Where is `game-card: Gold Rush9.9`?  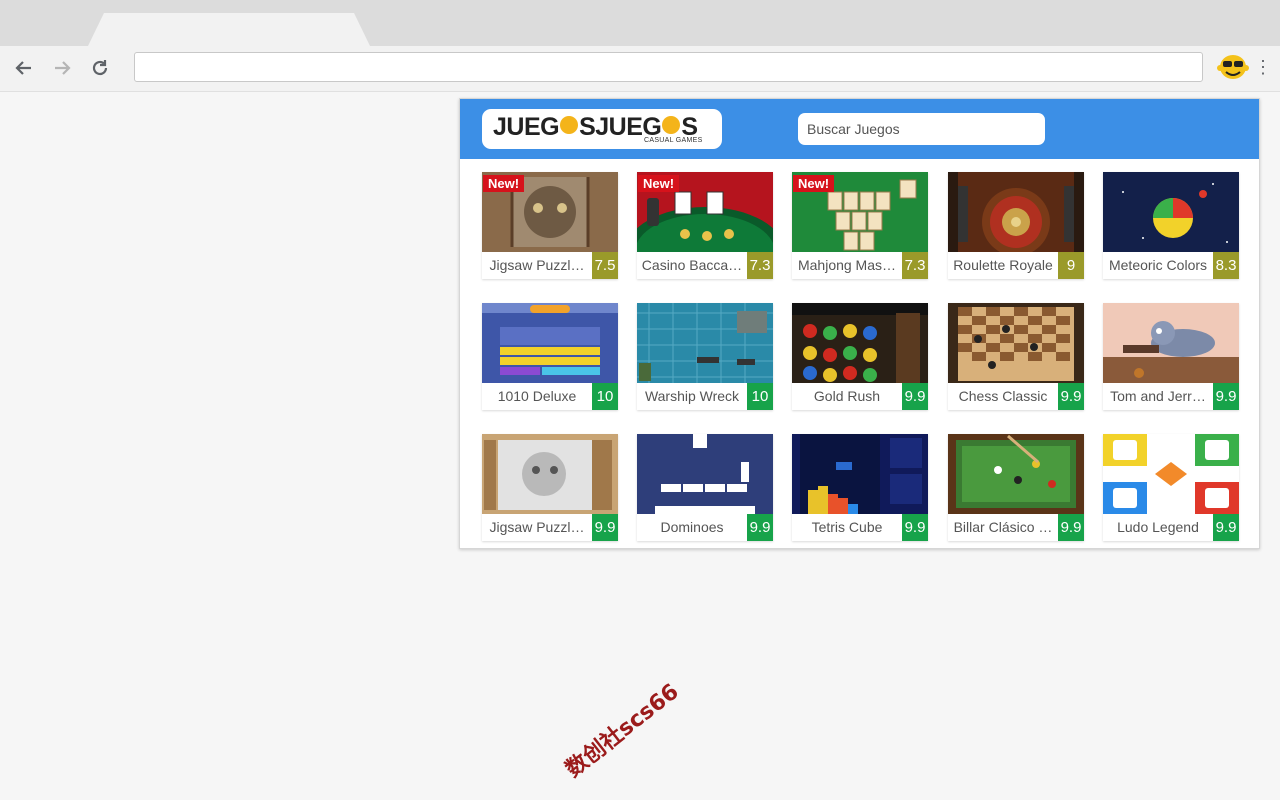
game-card: Gold Rush9.9 is located at coordinates (860, 356).